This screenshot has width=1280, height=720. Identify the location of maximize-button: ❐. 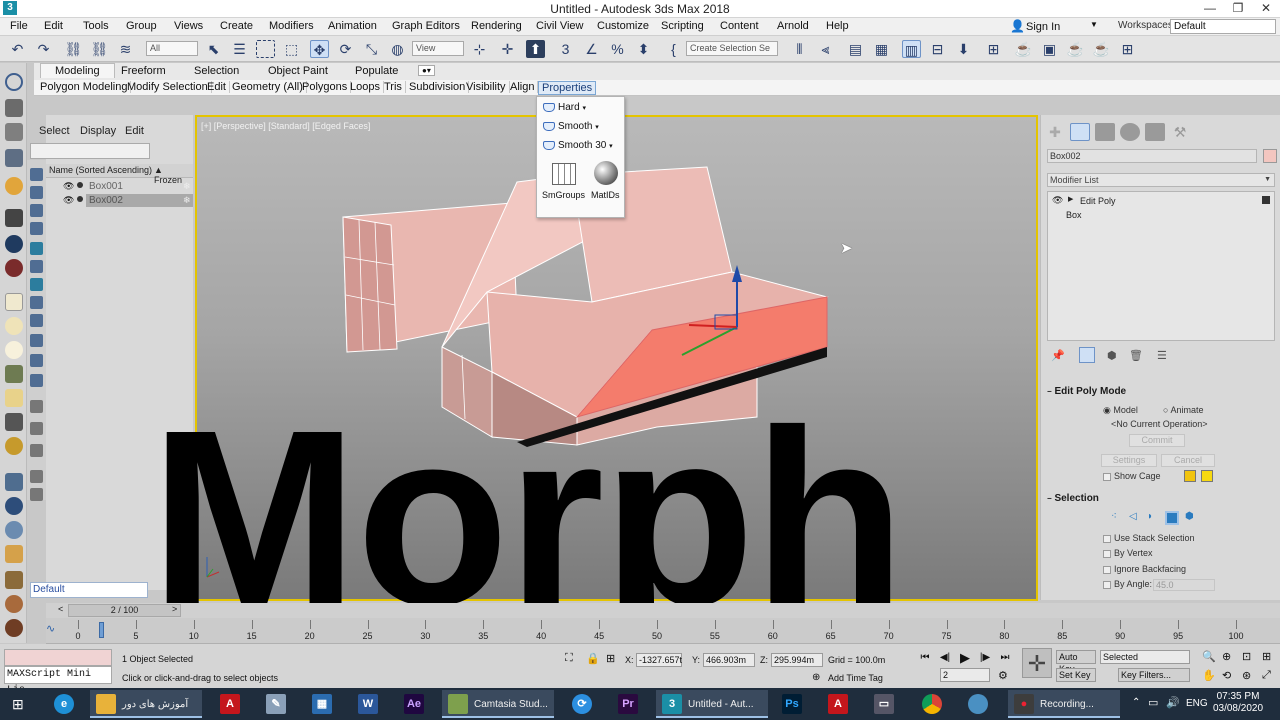
(1238, 9).